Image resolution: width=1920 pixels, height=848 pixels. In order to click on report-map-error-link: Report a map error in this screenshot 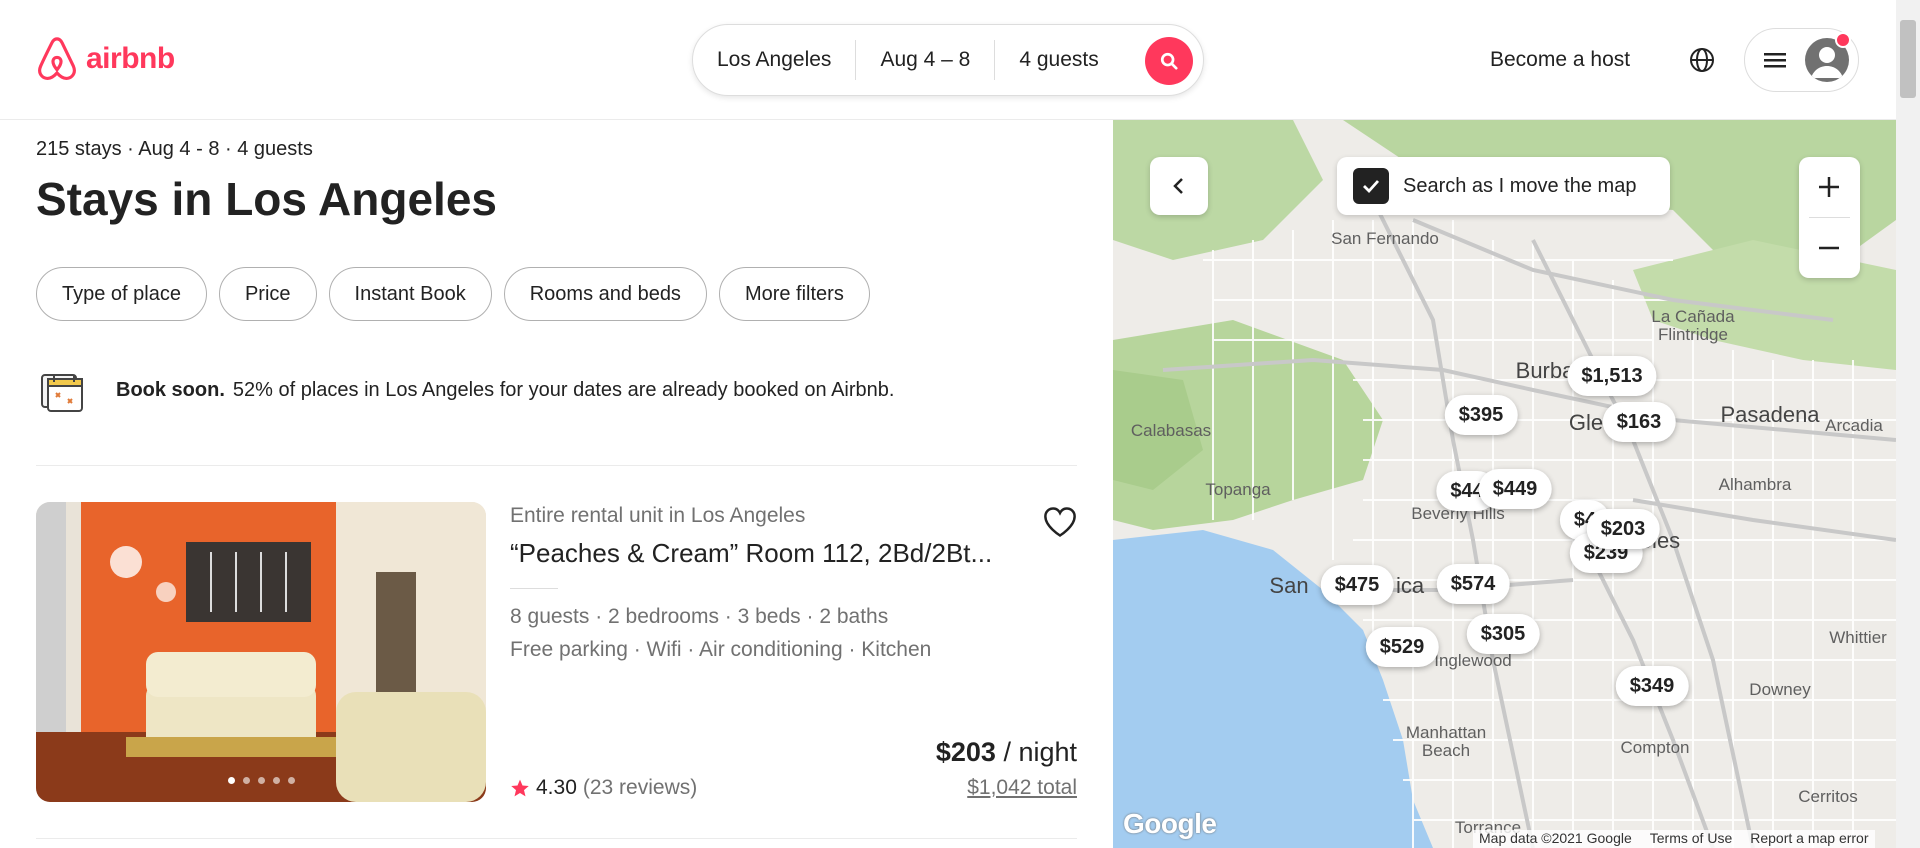, I will do `click(1809, 839)`.